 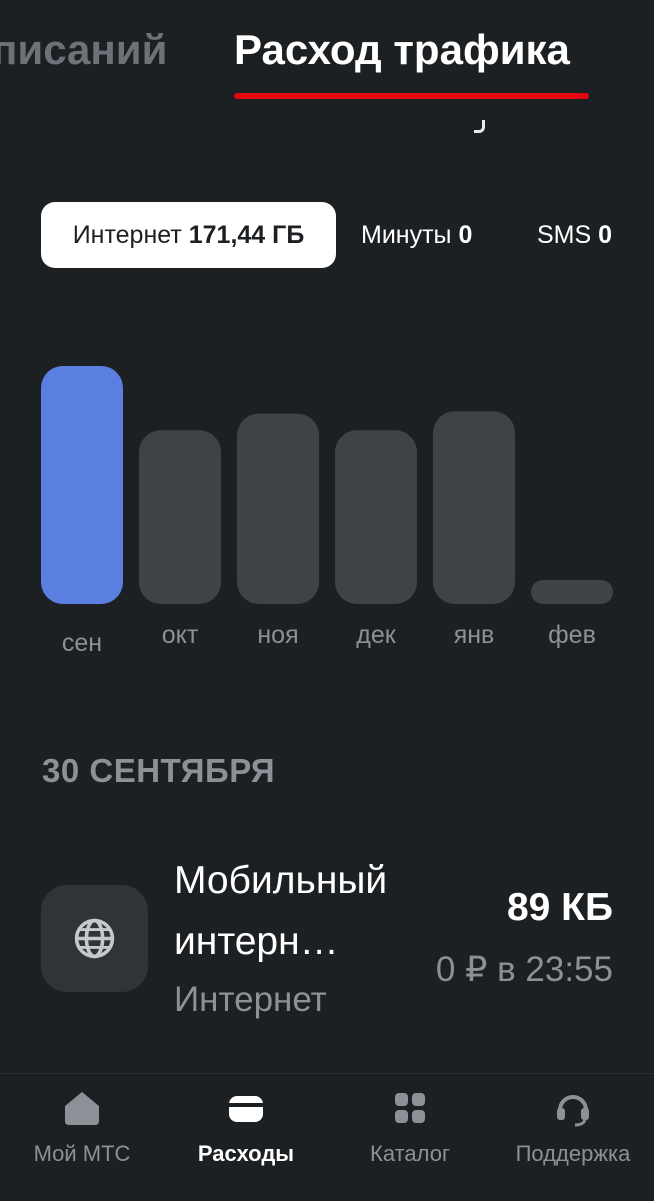 I want to click on headset-icon, so click(x=573, y=1111).